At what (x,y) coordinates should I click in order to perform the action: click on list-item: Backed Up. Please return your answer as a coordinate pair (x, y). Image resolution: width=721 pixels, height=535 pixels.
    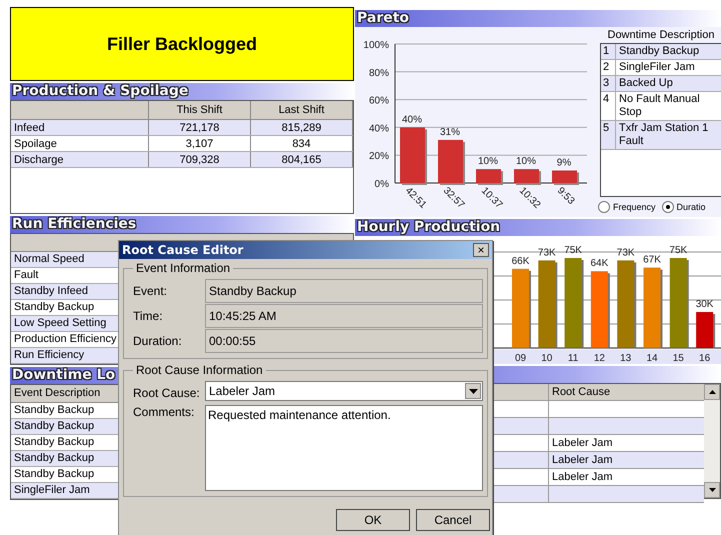
    Looking at the image, I should click on (646, 83).